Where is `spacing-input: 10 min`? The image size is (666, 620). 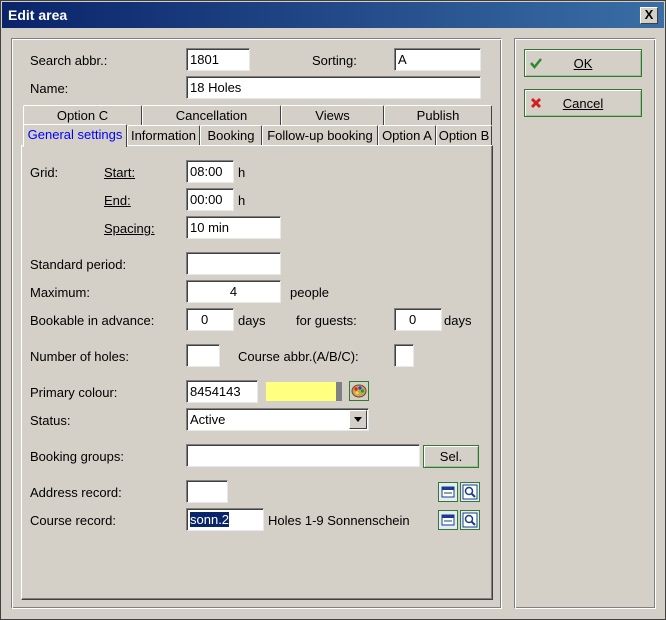
spacing-input: 10 min is located at coordinates (233, 227).